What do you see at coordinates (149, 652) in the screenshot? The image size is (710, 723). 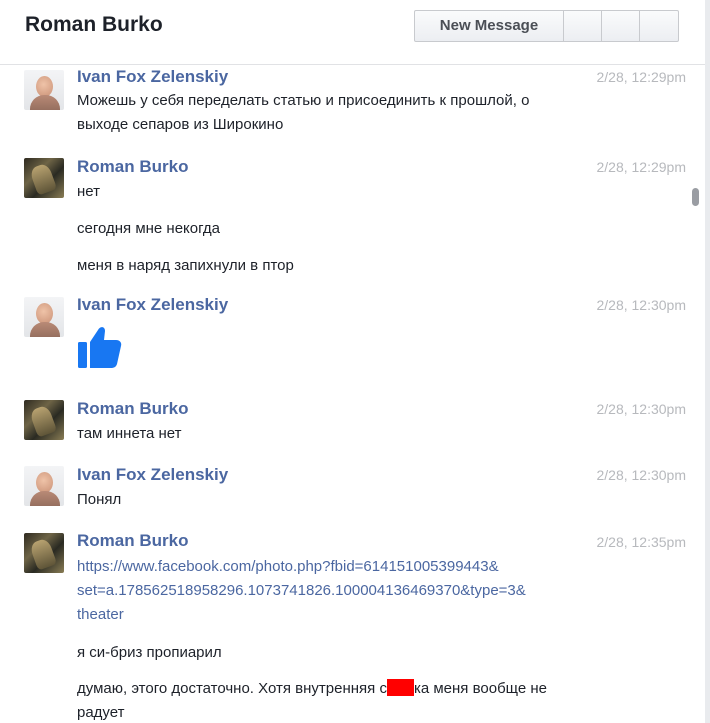 I see `message-text: я си-бриз пропиарил` at bounding box center [149, 652].